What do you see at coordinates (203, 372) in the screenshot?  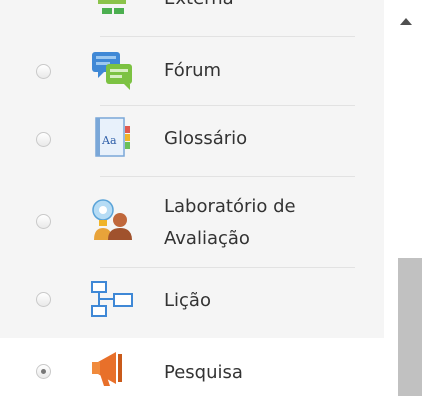 I see `list-item-label: Pesquisa` at bounding box center [203, 372].